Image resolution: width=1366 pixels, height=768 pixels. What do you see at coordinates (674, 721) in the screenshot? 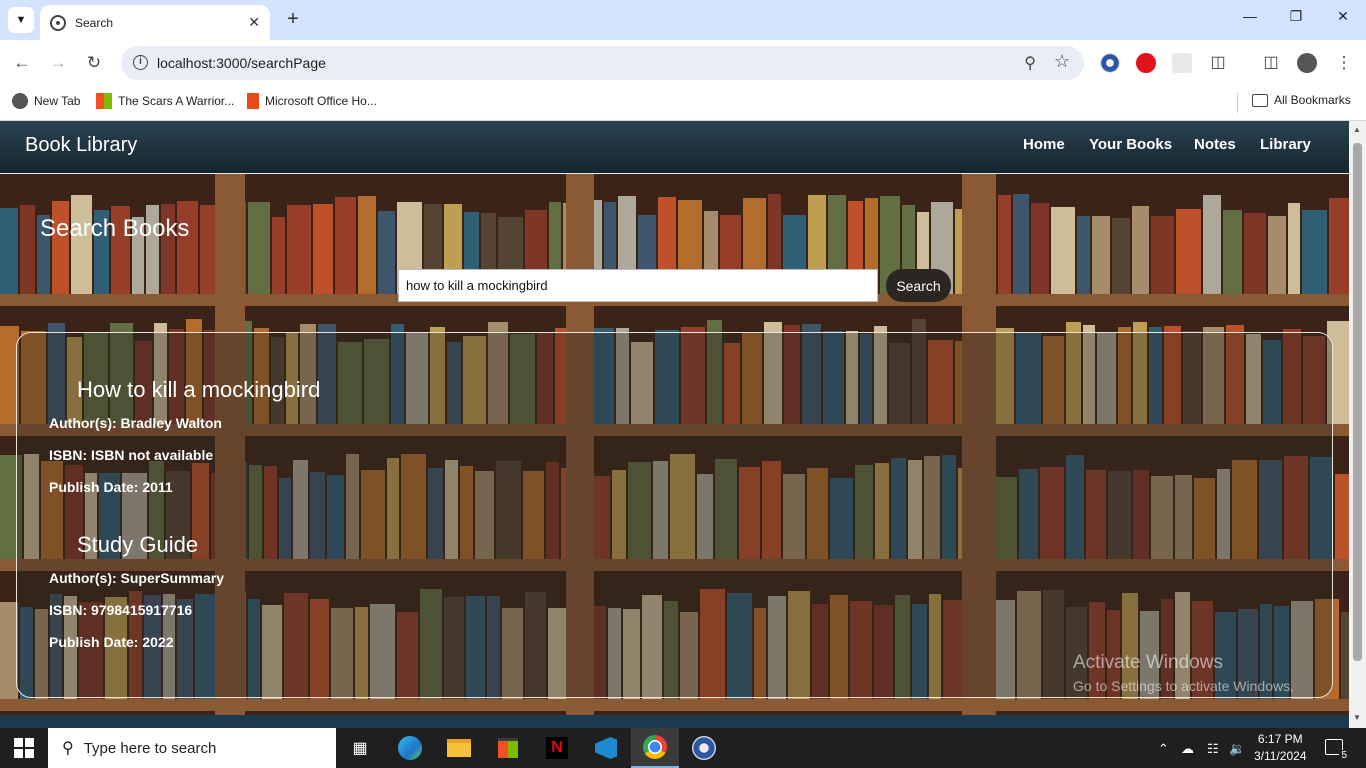
I see `page-footer-strip` at bounding box center [674, 721].